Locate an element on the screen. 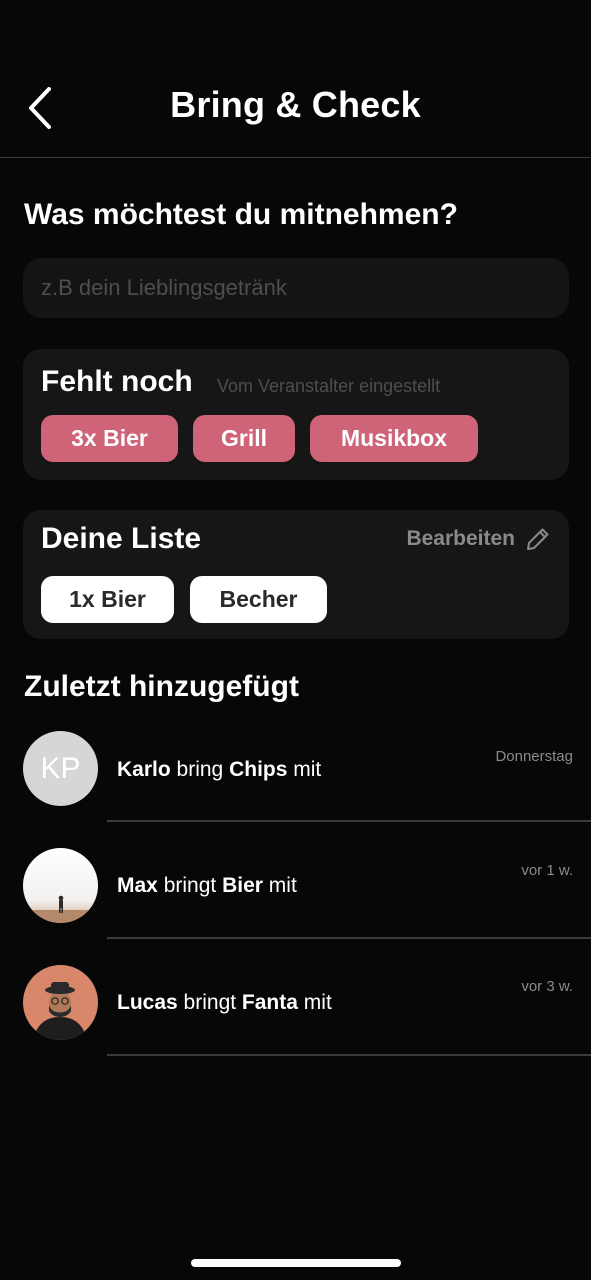 The height and width of the screenshot is (1280, 591). question-heading: Was möchtest du mitnehmen? is located at coordinates (241, 214).